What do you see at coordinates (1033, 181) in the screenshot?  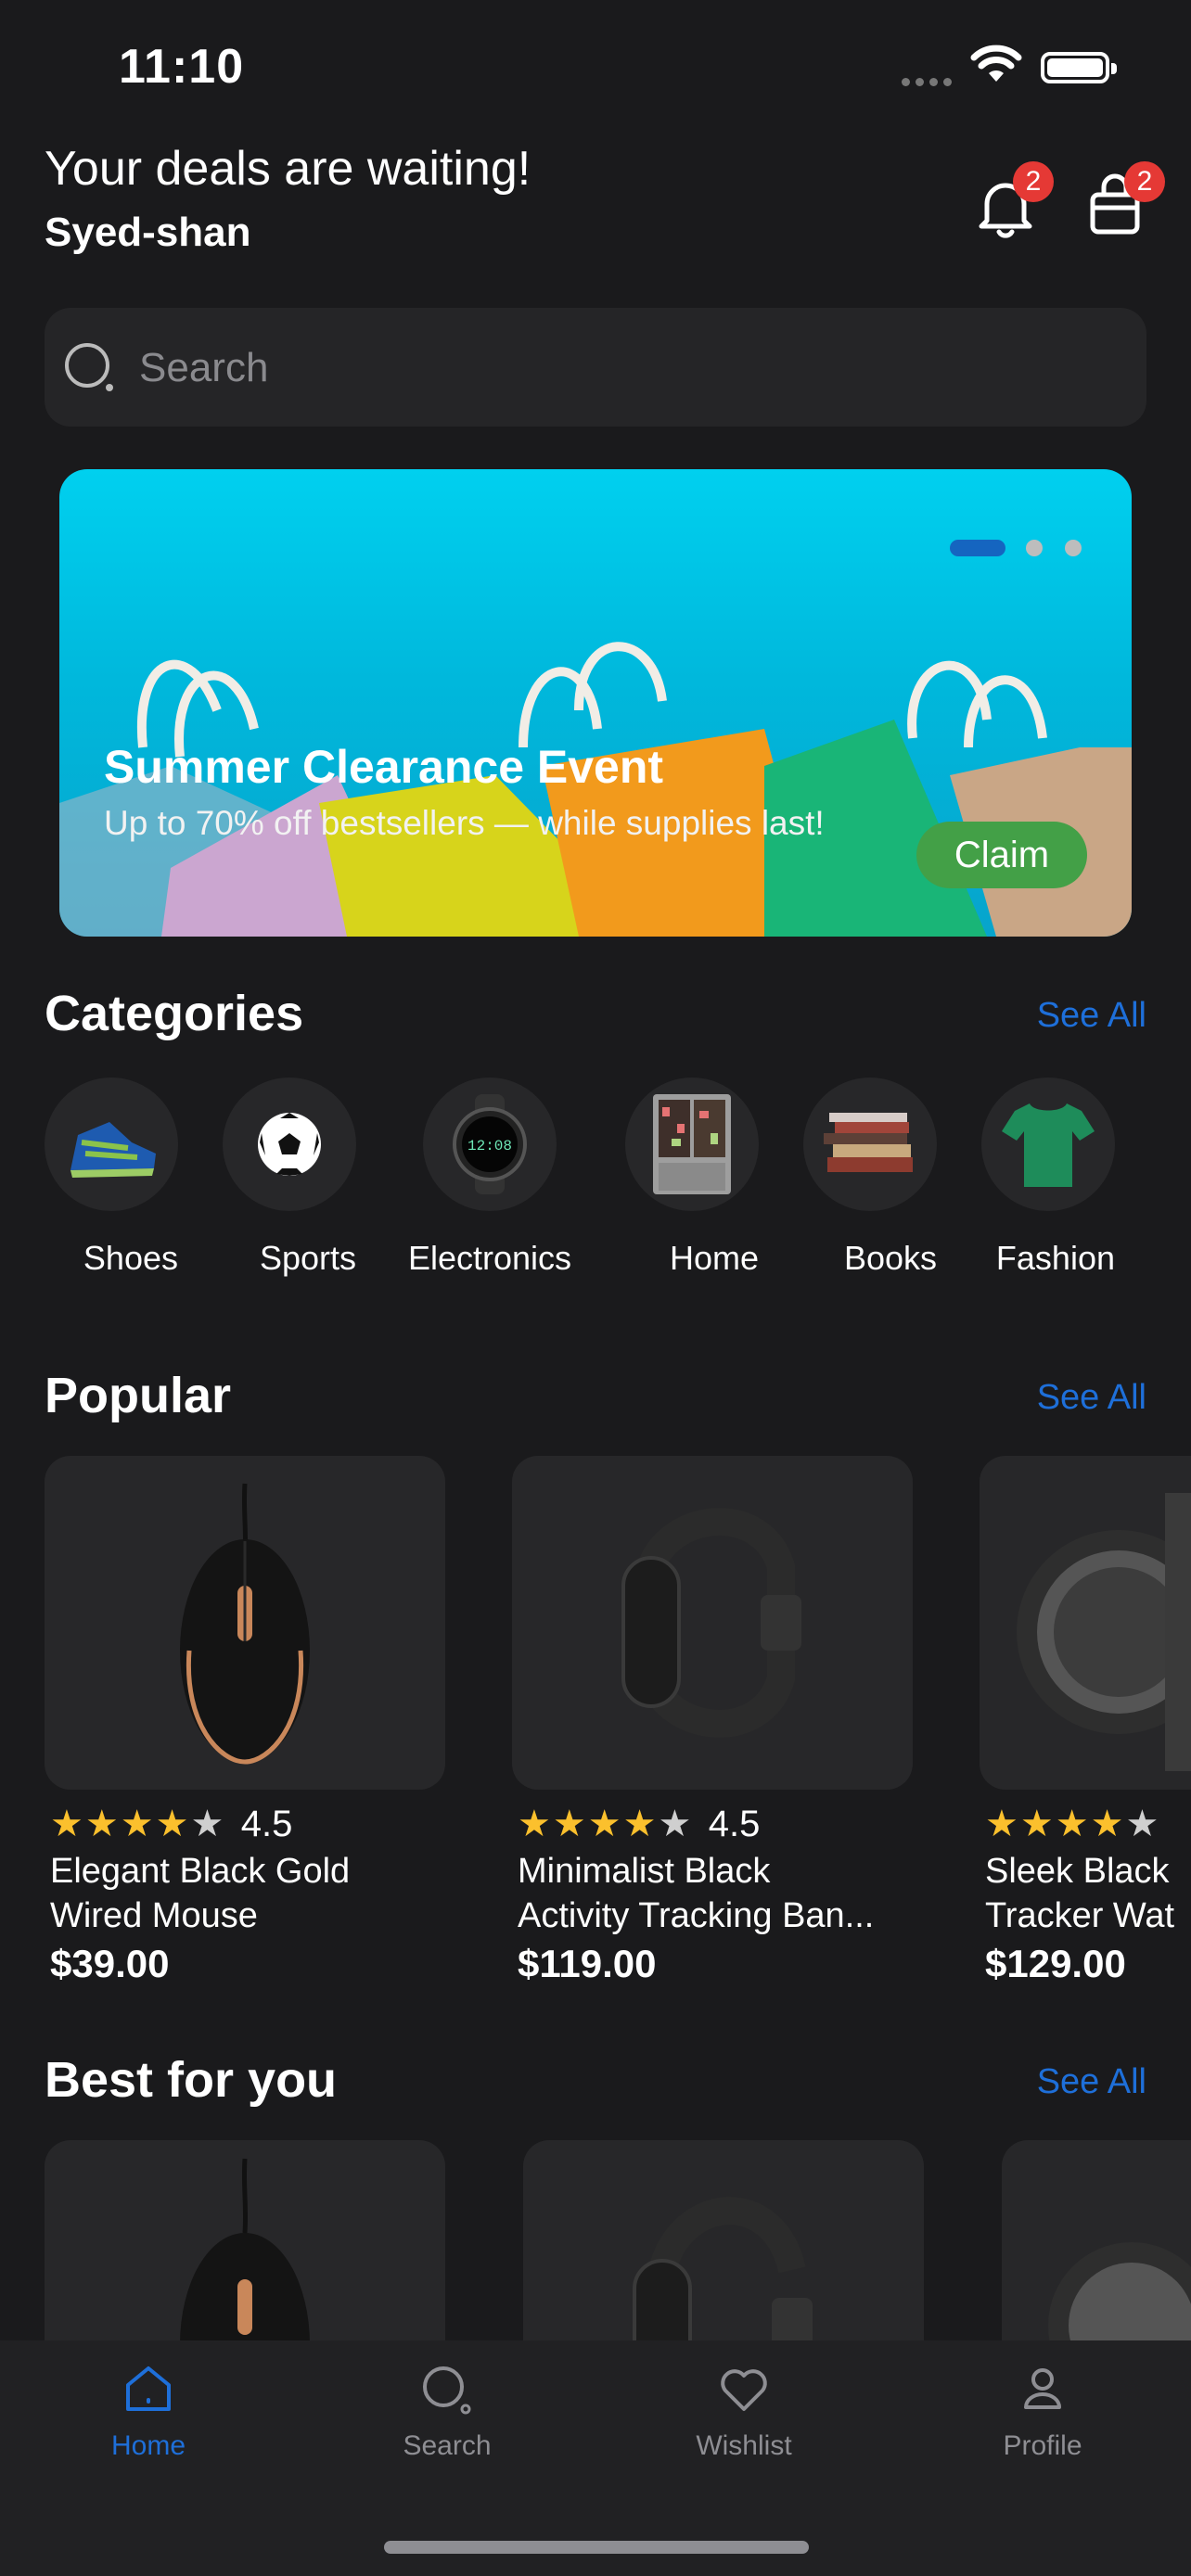 I see `notifications-badge: 2` at bounding box center [1033, 181].